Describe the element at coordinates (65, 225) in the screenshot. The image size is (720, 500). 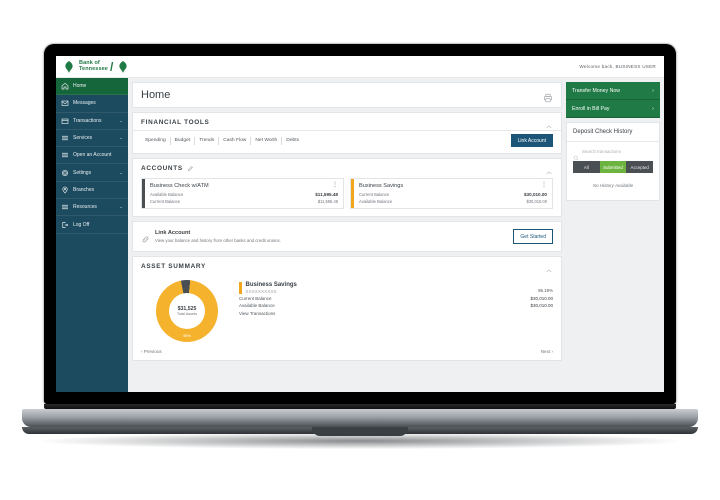
I see `logout-icon` at that location.